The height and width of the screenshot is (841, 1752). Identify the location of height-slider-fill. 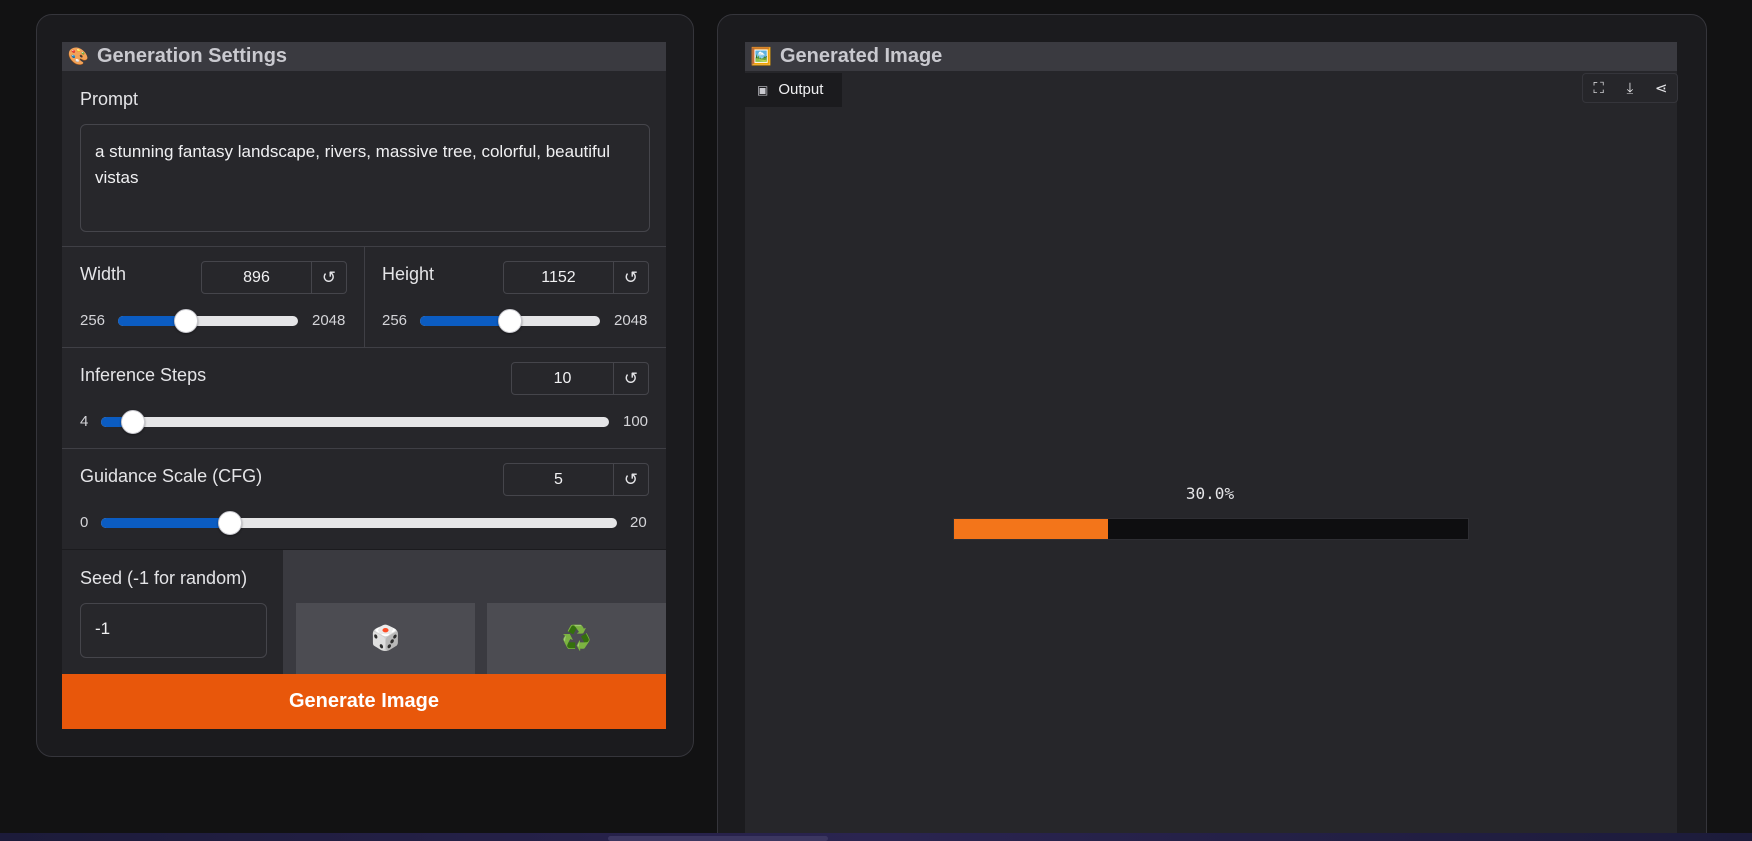
(465, 321).